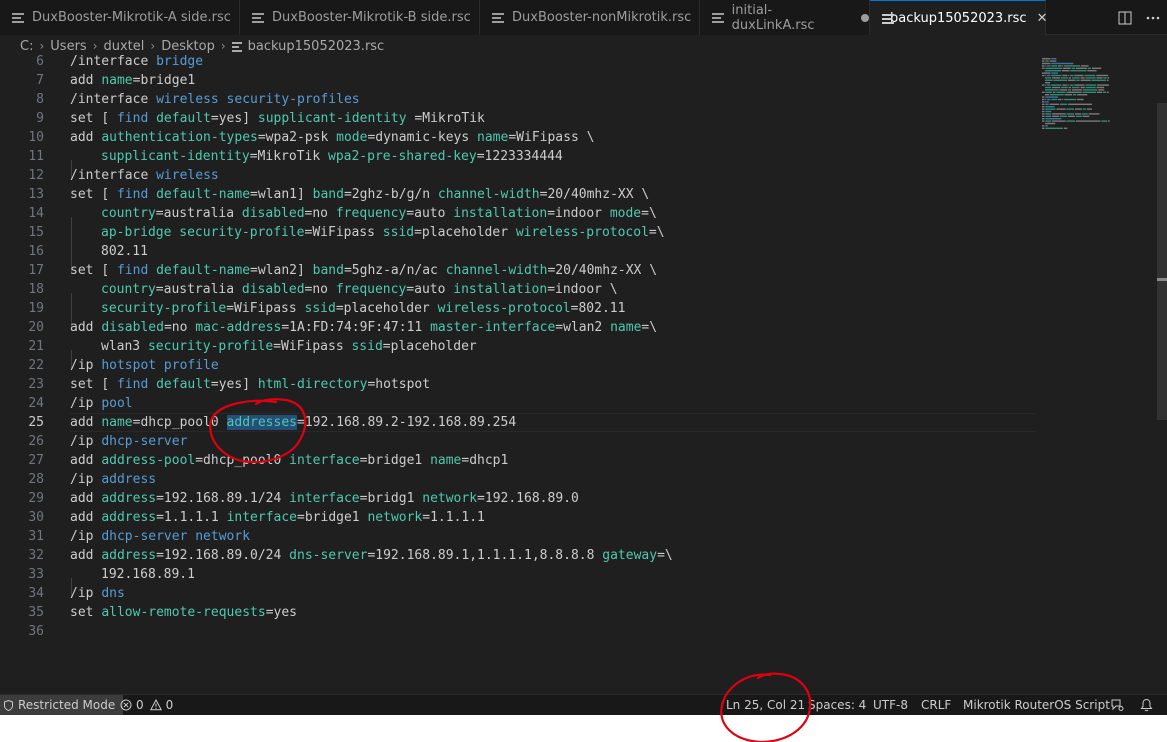 The height and width of the screenshot is (742, 1167). I want to click on tab-duxbooster-mikrotik-a: DuxBooster-Mikrotik-A side.rsc, so click(120, 17).